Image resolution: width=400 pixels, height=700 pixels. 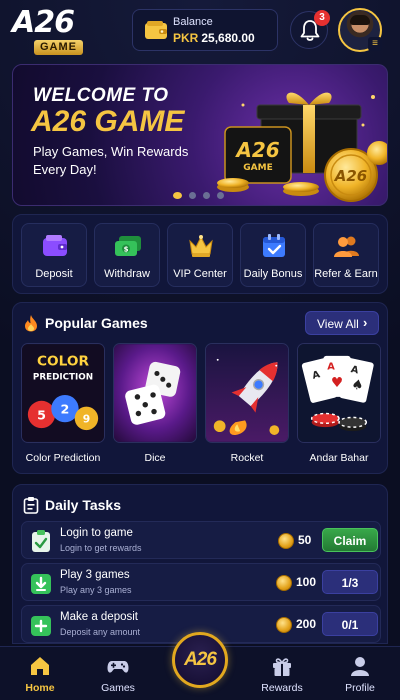 What do you see at coordinates (40, 688) in the screenshot?
I see `nav-home-label: Home` at bounding box center [40, 688].